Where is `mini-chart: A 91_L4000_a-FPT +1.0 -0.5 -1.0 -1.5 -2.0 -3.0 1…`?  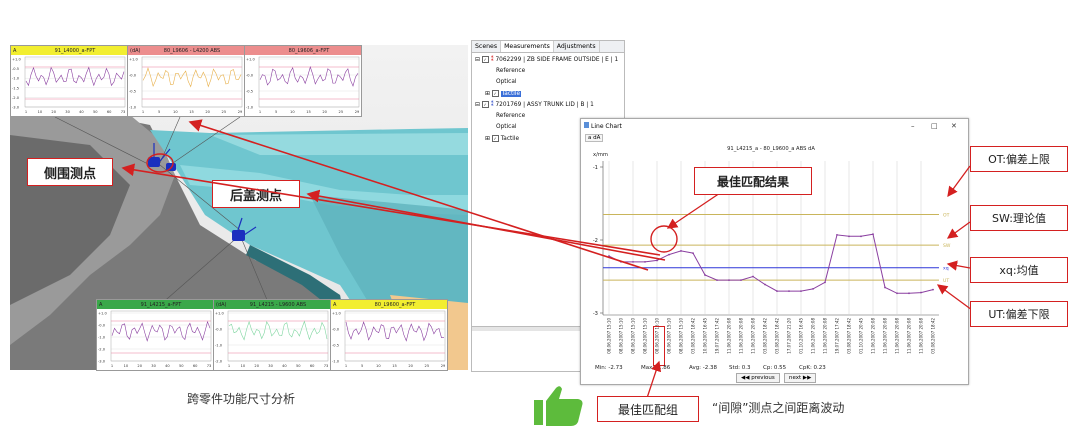 mini-chart: A 91_L4000_a-FPT +1.0 -0.5 -1.0 -1.5 -2.0 -3.0 1… is located at coordinates (69, 81).